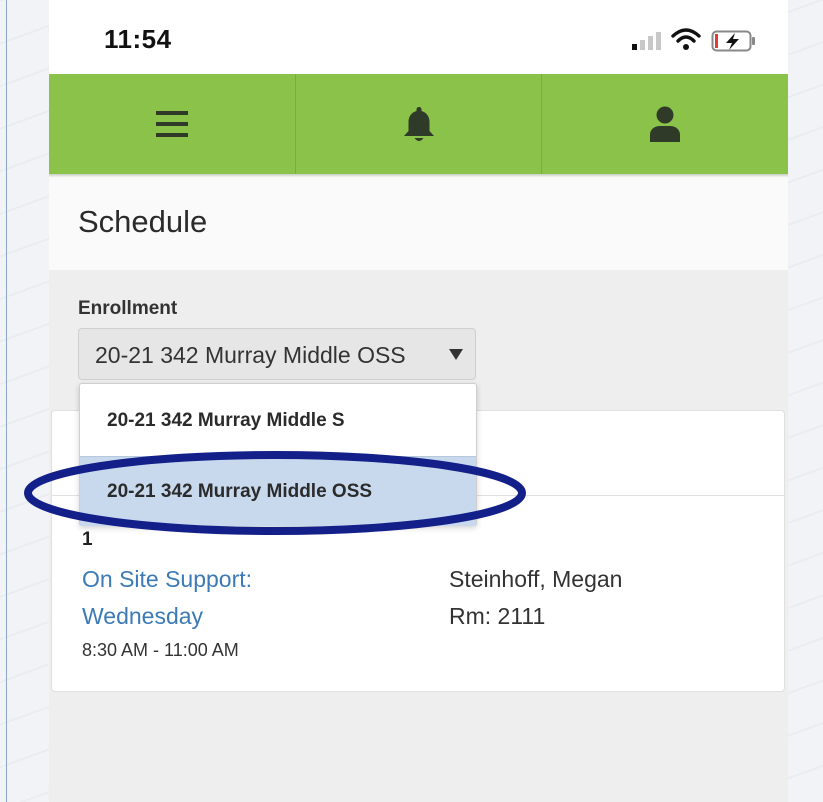  What do you see at coordinates (138, 39) in the screenshot?
I see `status-time: 11:54` at bounding box center [138, 39].